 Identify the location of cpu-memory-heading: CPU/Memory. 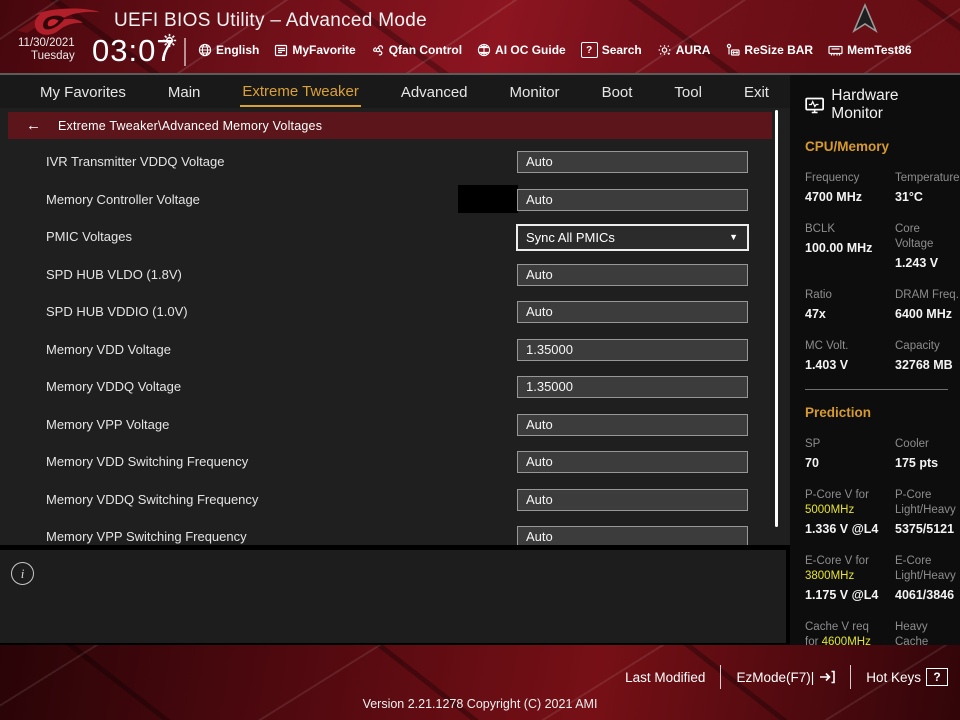
(847, 146).